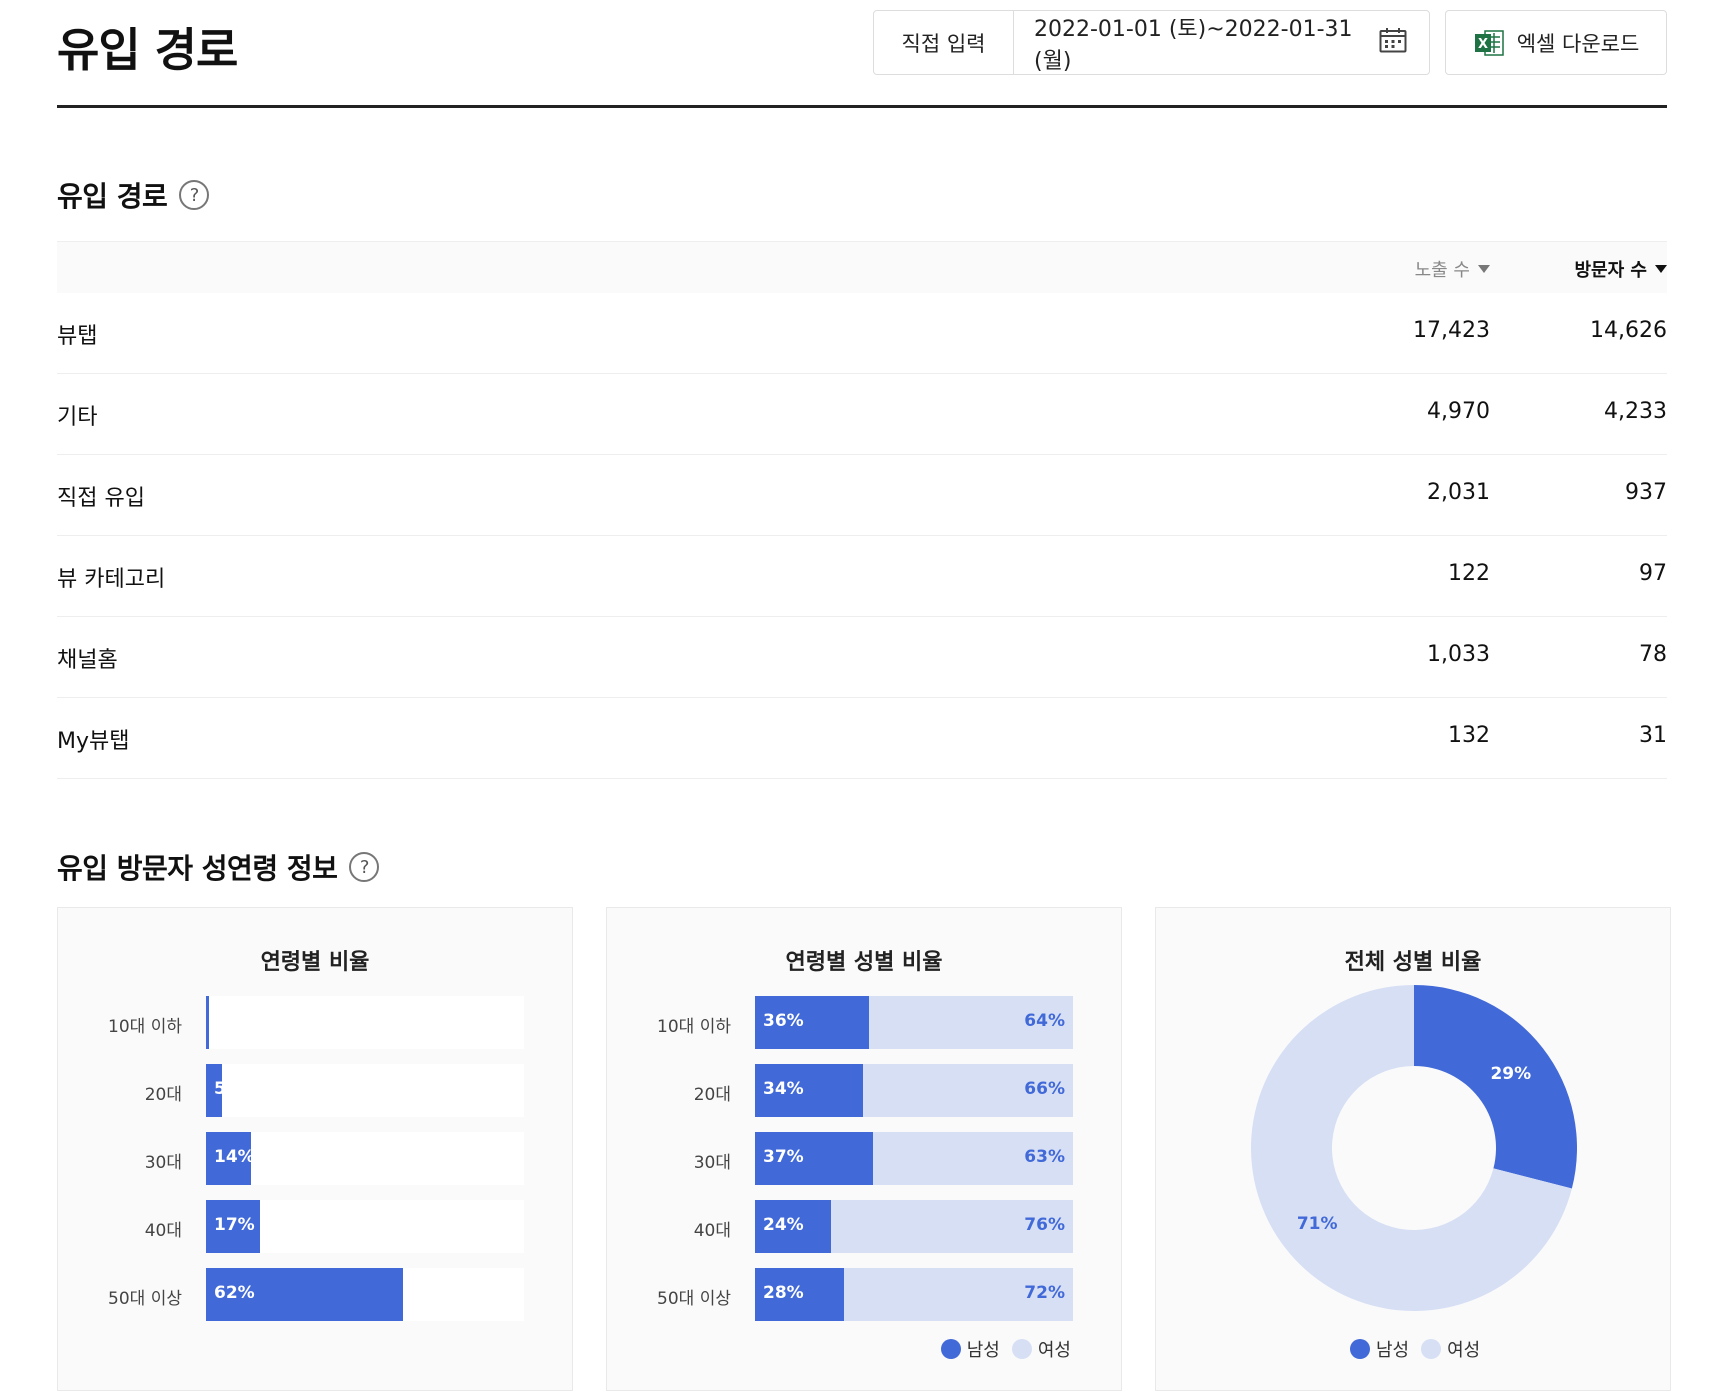  I want to click on page-title: 유입 경로, so click(147, 50).